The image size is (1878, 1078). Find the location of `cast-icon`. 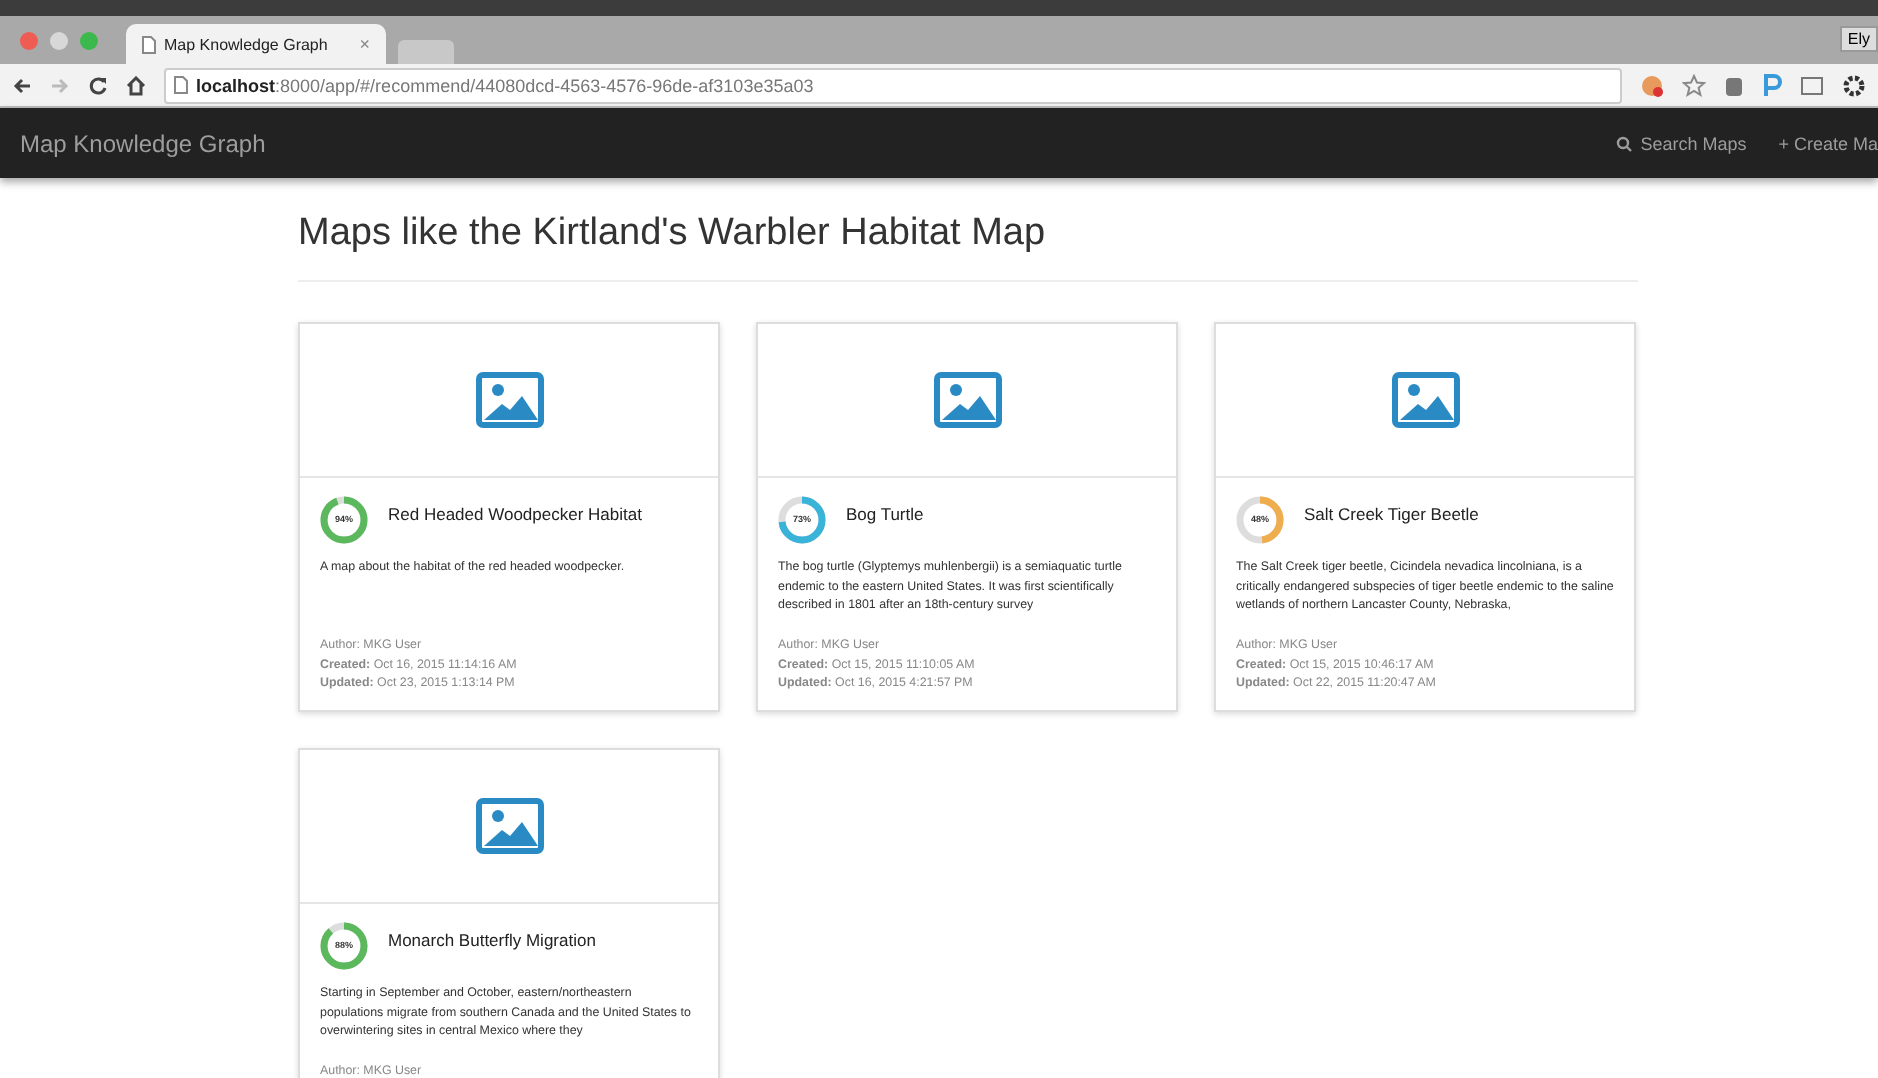

cast-icon is located at coordinates (1812, 85).